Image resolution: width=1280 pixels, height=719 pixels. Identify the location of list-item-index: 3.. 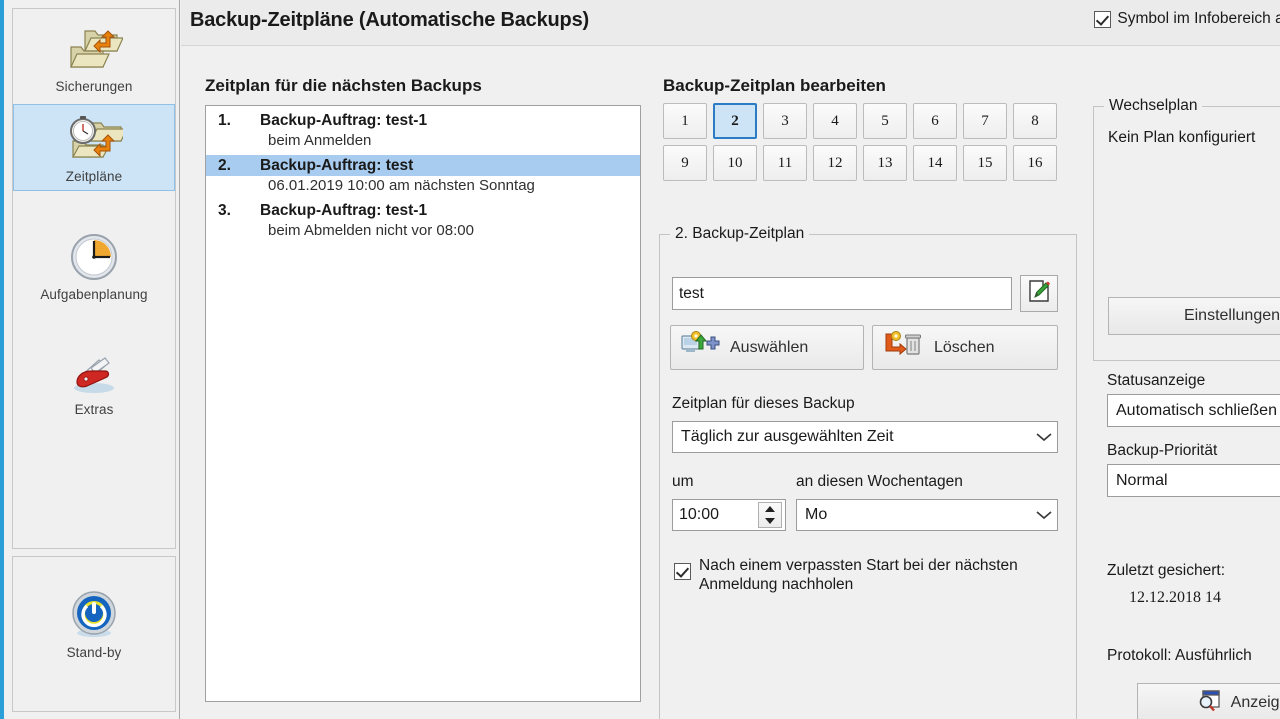
(224, 210).